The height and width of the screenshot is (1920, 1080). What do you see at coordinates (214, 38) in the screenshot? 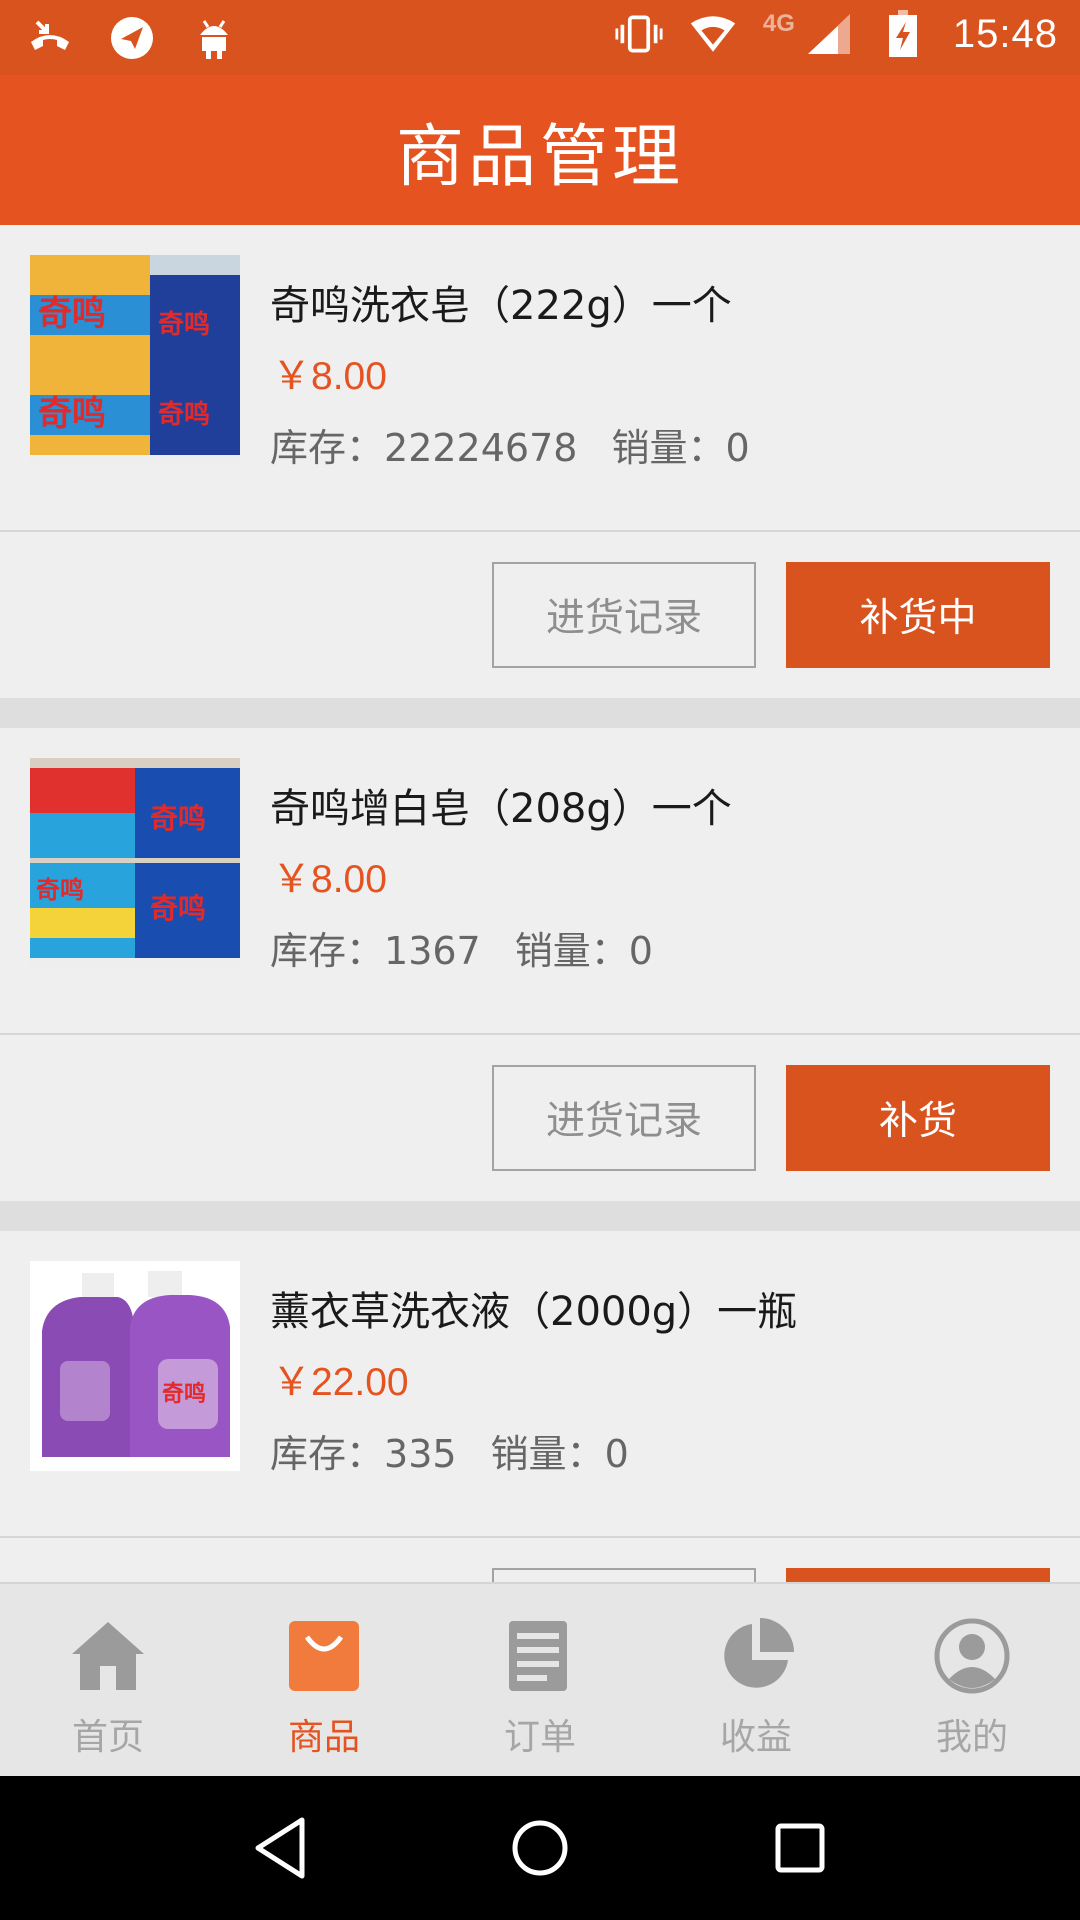
I see `android-icon` at bounding box center [214, 38].